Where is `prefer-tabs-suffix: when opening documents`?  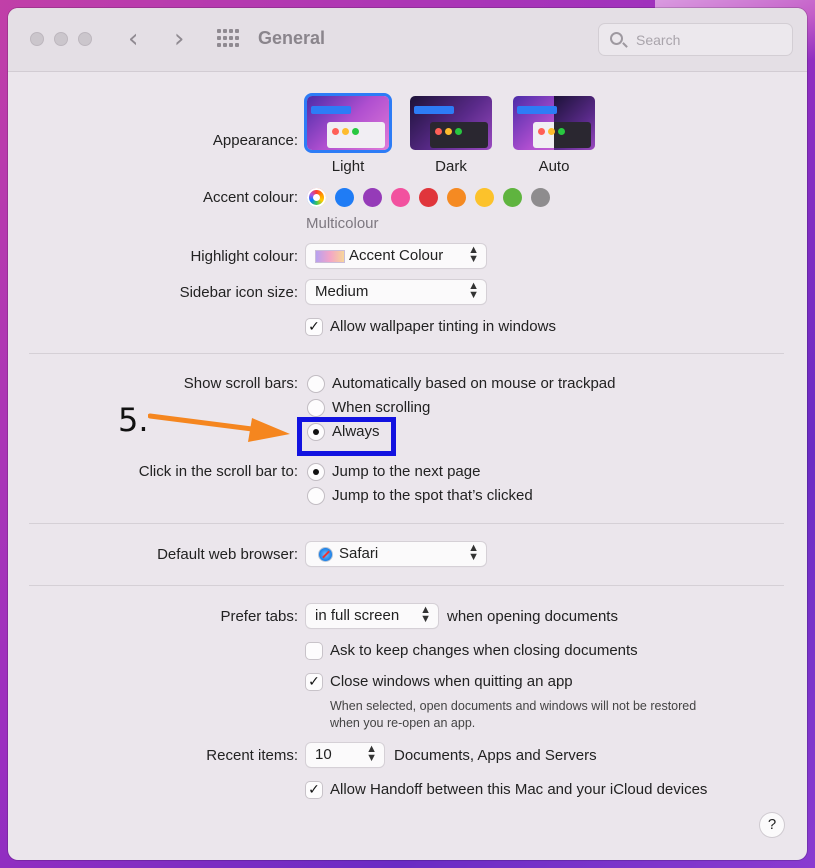
prefer-tabs-suffix: when opening documents is located at coordinates (532, 616).